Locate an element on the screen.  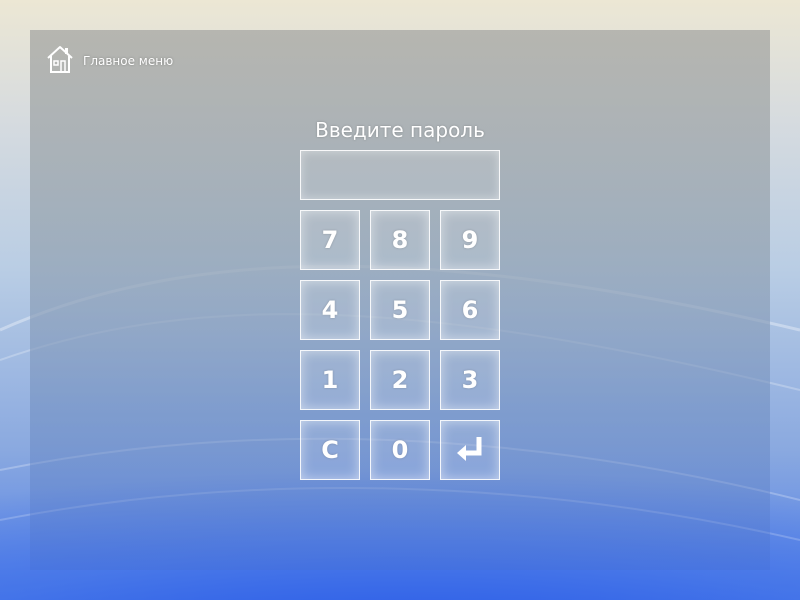
key-2: 2 is located at coordinates (400, 380).